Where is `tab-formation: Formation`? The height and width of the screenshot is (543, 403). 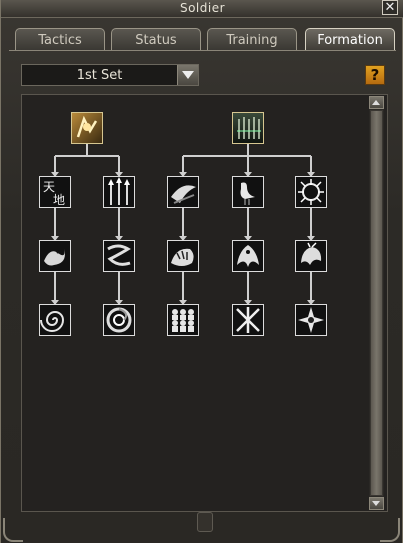
tab-formation: Formation is located at coordinates (350, 39).